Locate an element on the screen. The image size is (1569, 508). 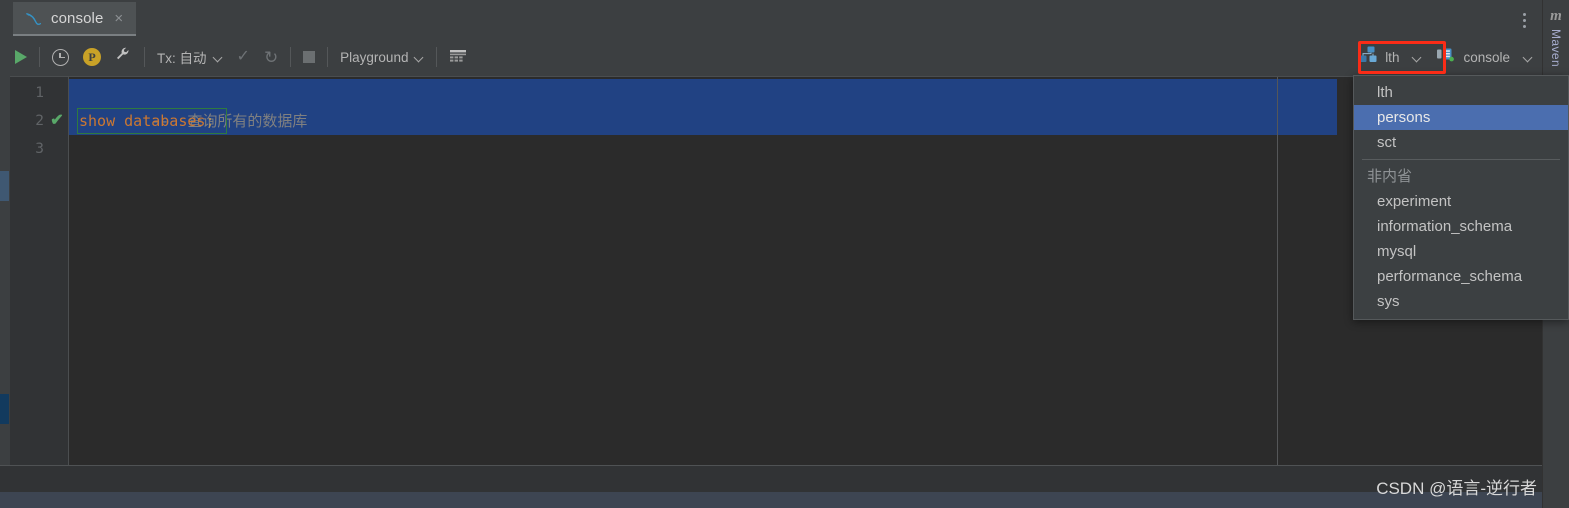
rollback-icon: ↺ is located at coordinates (271, 57).